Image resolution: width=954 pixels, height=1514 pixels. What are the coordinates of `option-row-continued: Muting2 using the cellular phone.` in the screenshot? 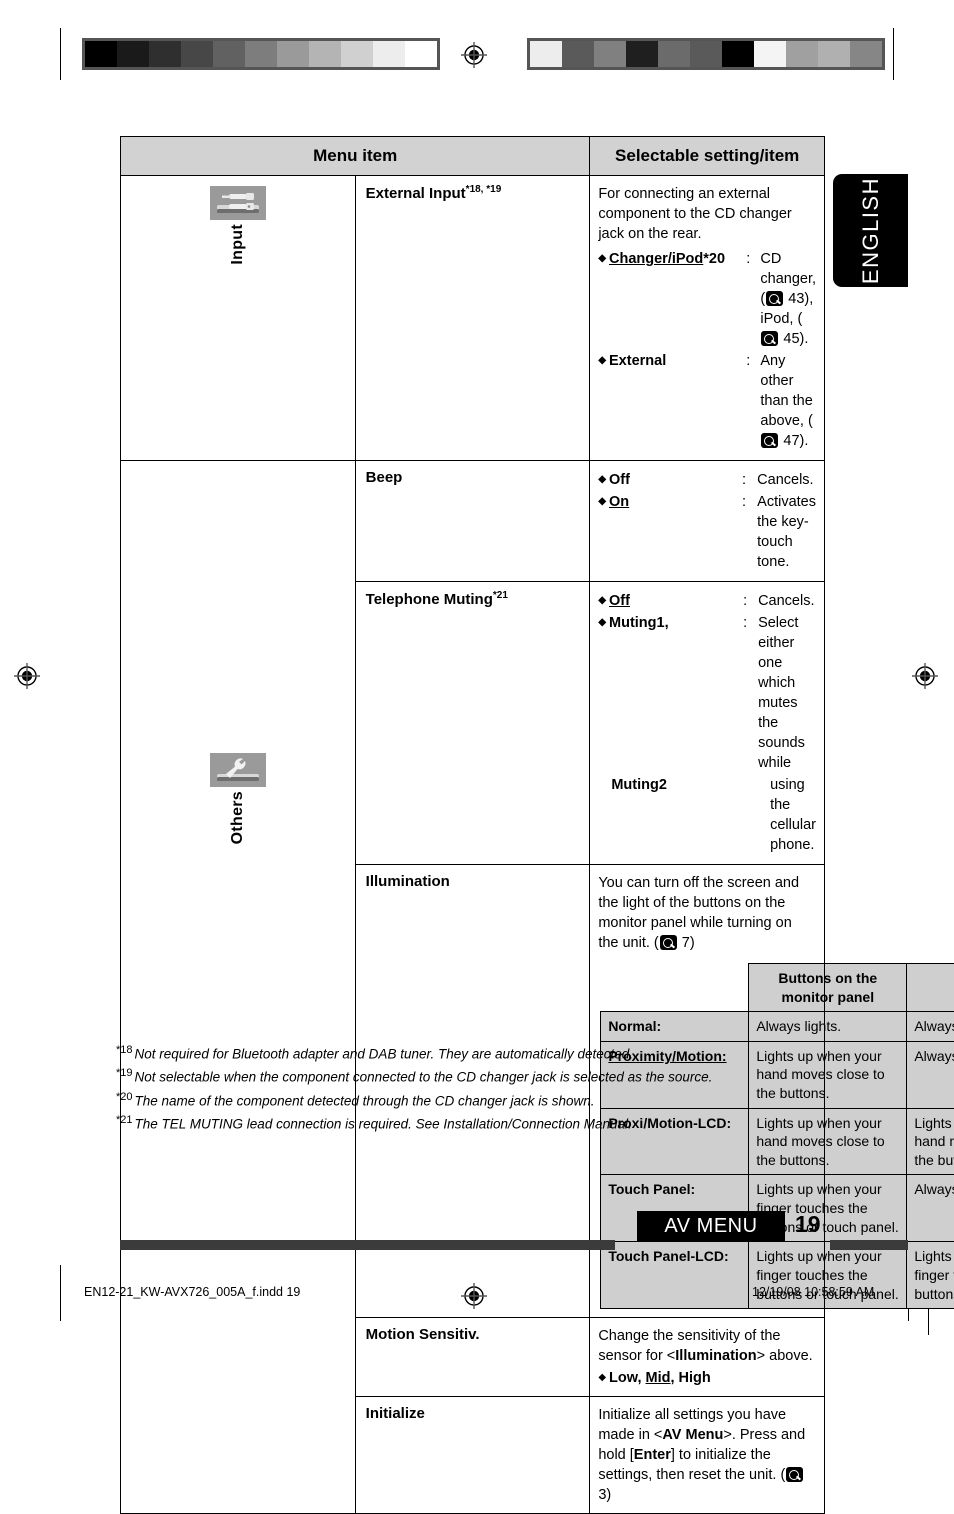 It's located at (707, 815).